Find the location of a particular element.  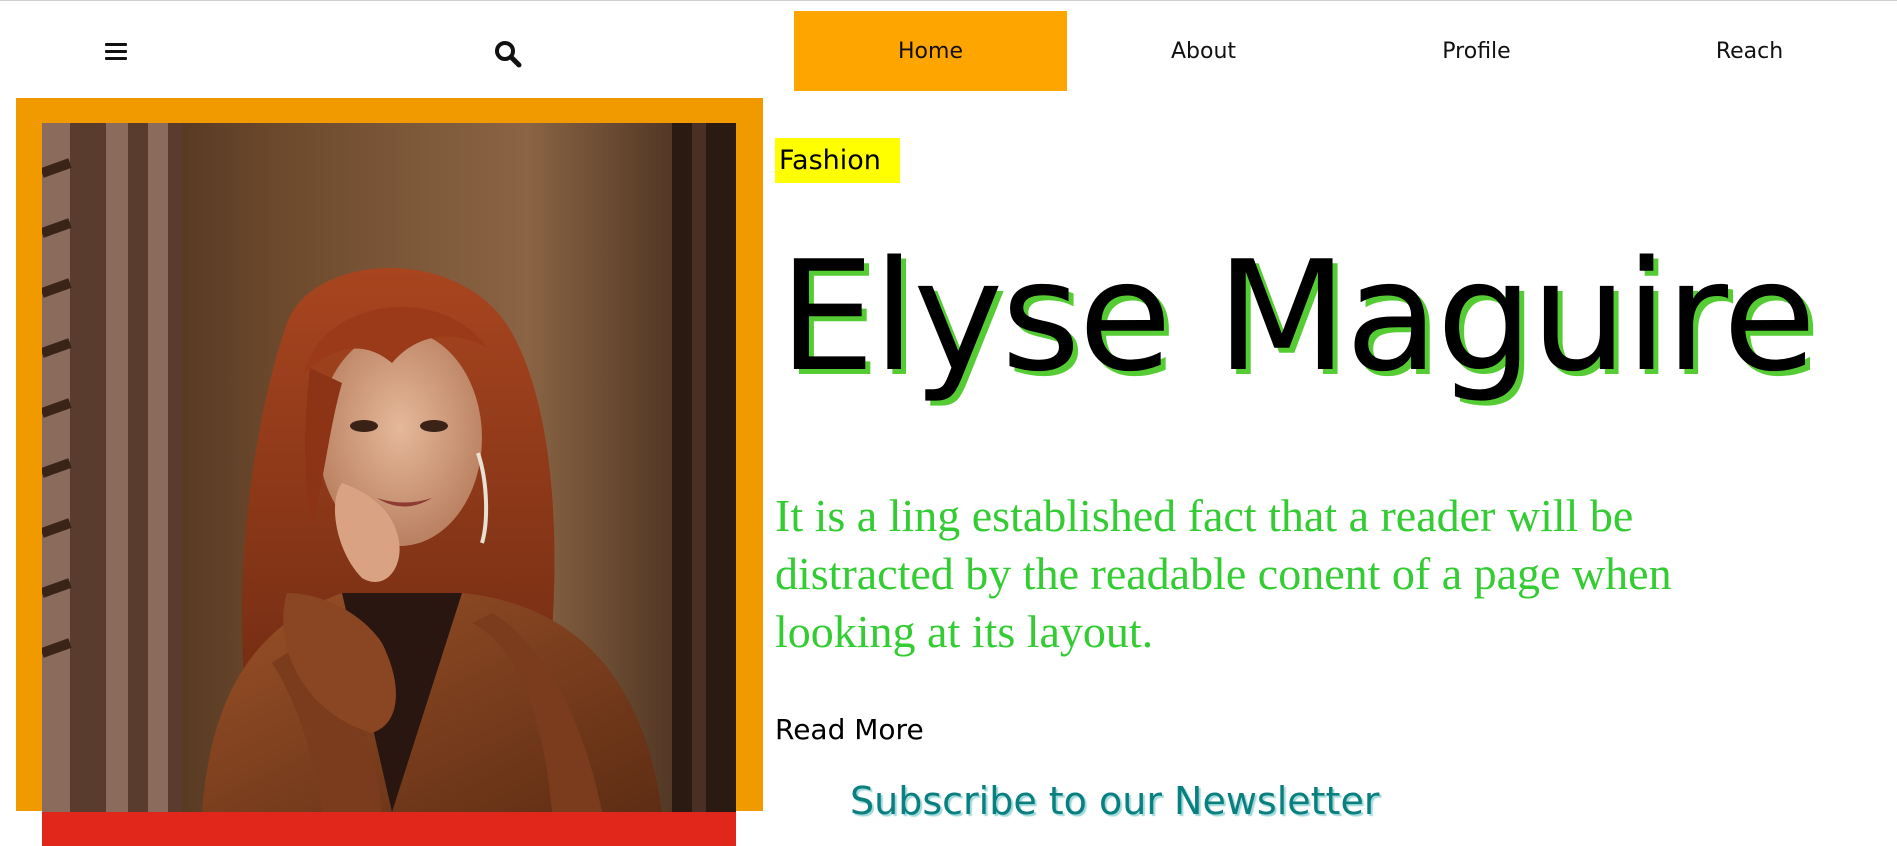

hero-title: Elyse Maguire is located at coordinates (1297, 316).